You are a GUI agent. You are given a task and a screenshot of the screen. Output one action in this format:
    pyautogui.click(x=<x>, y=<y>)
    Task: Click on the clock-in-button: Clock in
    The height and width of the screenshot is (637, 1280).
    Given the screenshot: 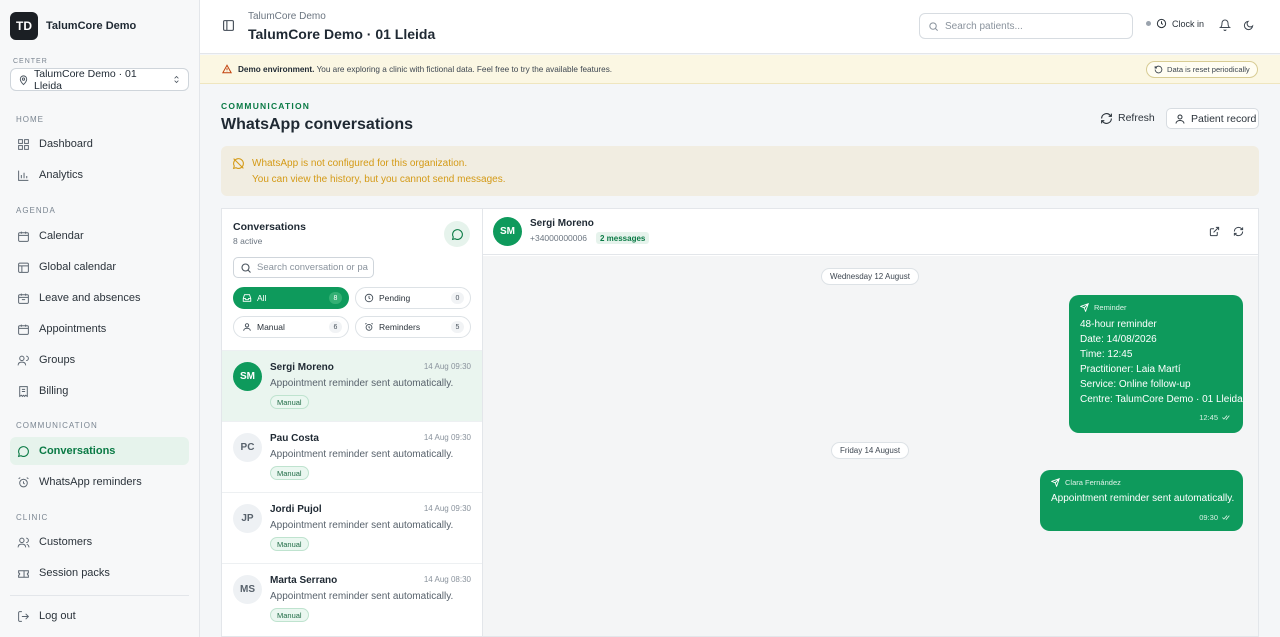 What is the action you would take?
    pyautogui.click(x=1175, y=23)
    